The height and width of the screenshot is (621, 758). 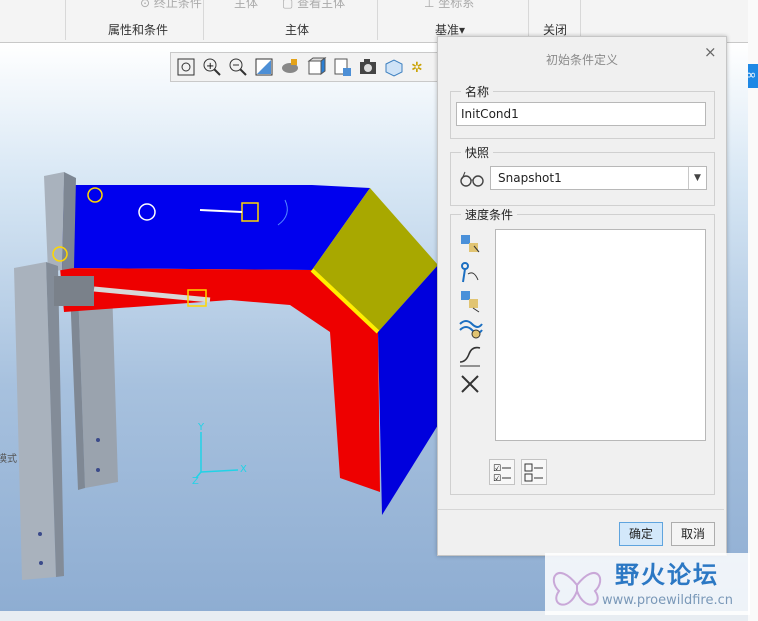 I want to click on coordinate-system-button: ⊥ 坐标系, so click(x=449, y=5).